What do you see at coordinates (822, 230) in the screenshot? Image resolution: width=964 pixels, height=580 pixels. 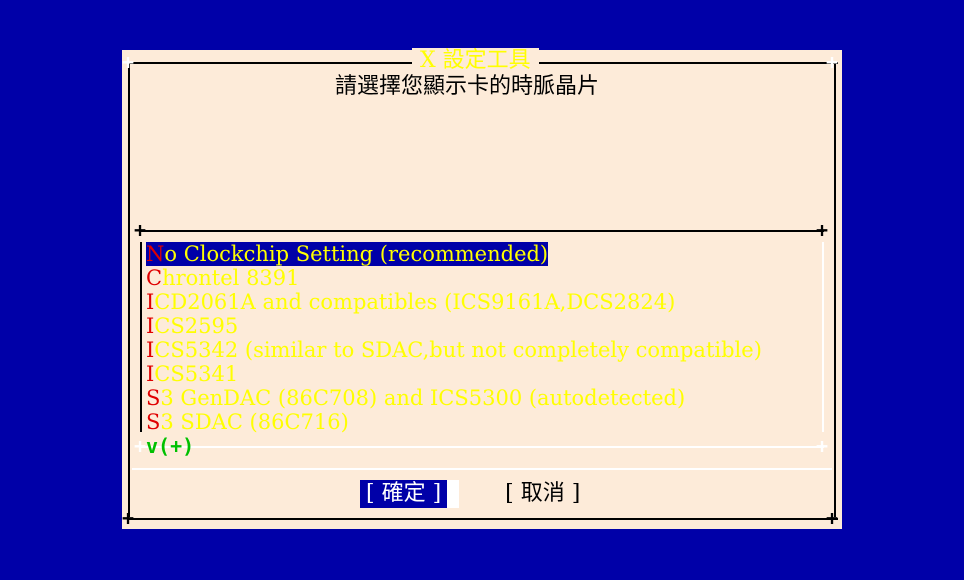 I see `list-corner-top-right: +` at bounding box center [822, 230].